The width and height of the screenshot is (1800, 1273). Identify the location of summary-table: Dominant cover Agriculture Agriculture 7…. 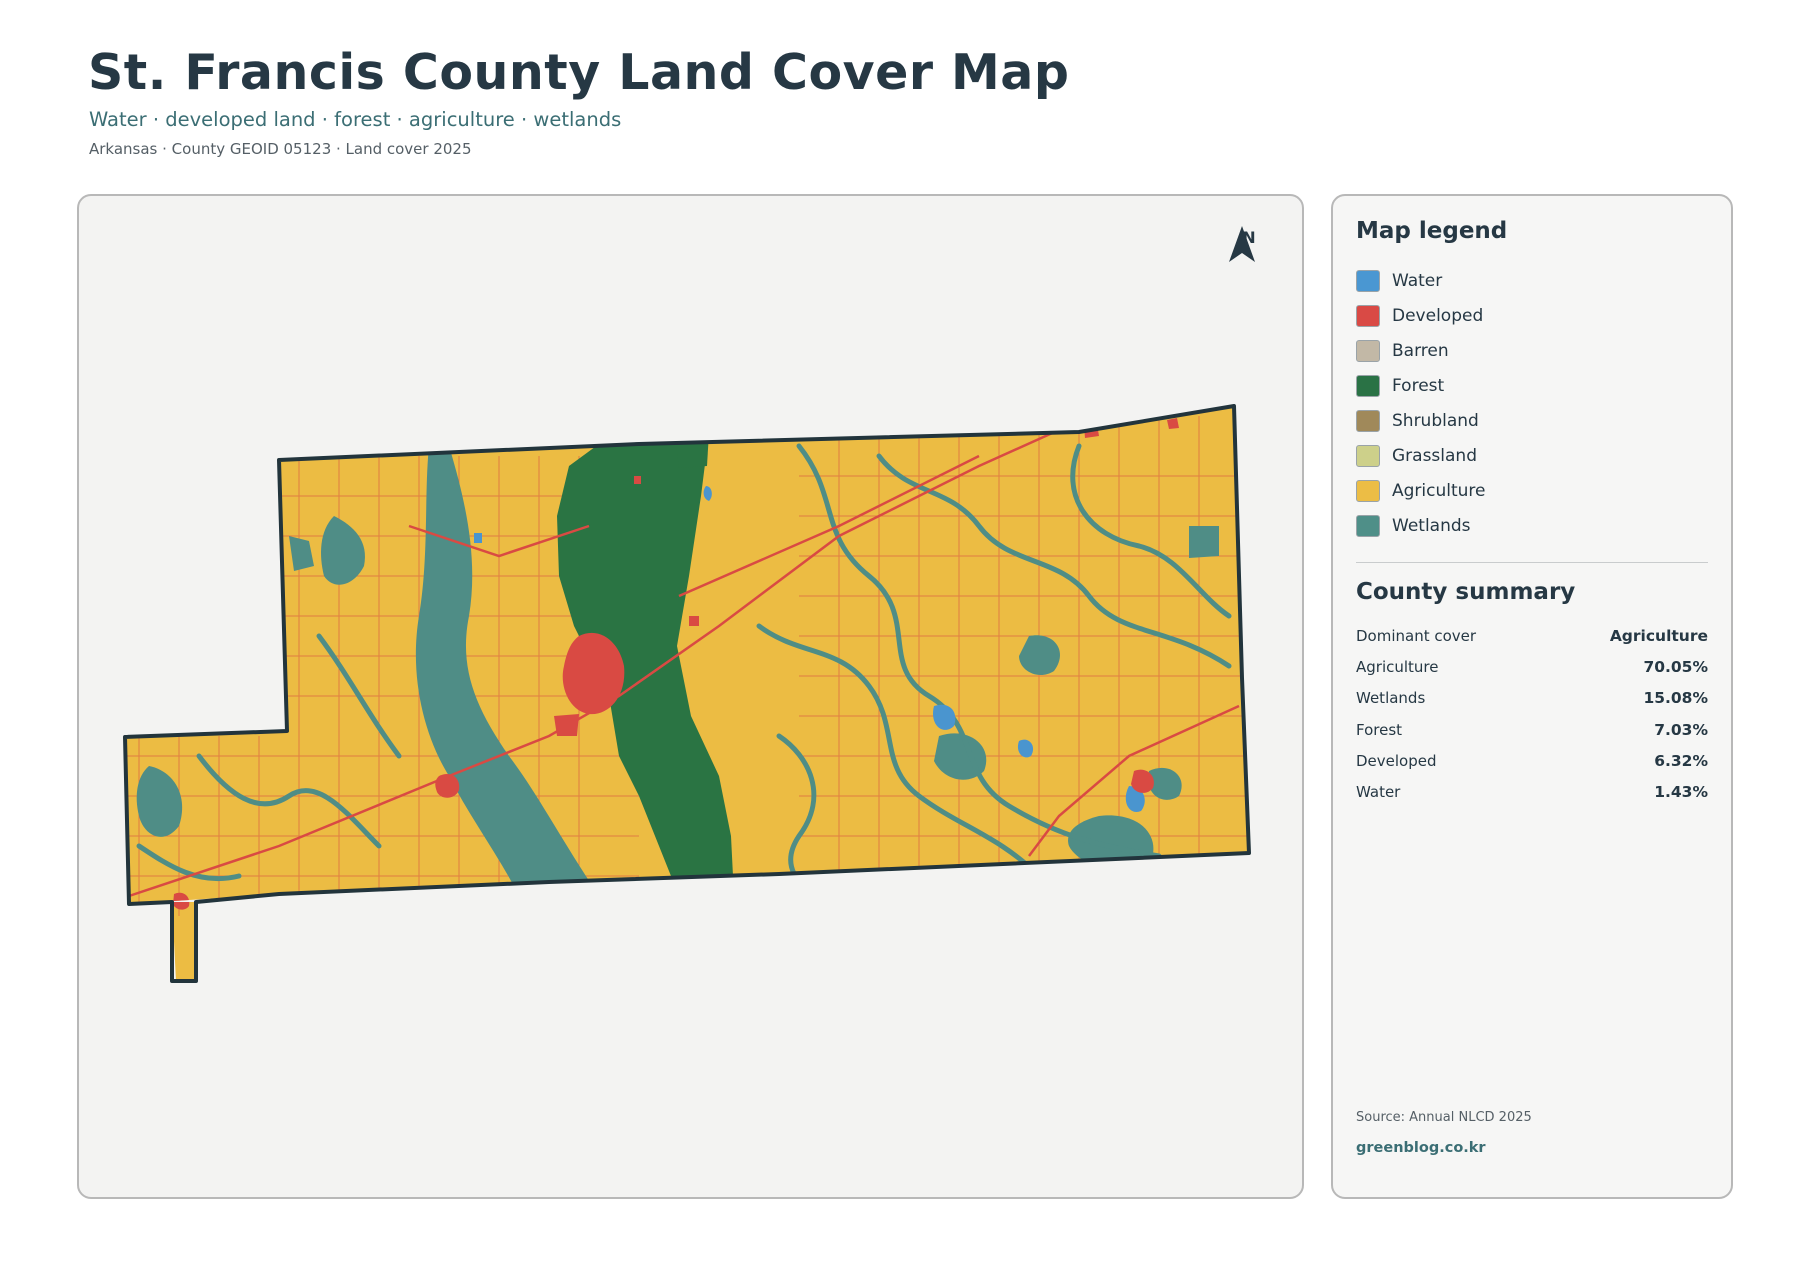
(1532, 714).